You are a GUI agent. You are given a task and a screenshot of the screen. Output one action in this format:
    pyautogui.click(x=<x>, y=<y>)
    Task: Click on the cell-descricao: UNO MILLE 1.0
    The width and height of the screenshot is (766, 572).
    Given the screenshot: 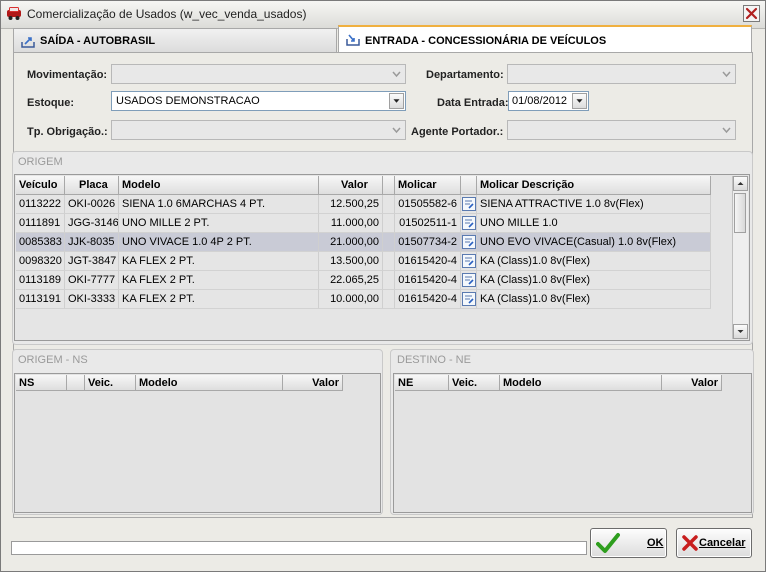 What is the action you would take?
    pyautogui.click(x=594, y=223)
    